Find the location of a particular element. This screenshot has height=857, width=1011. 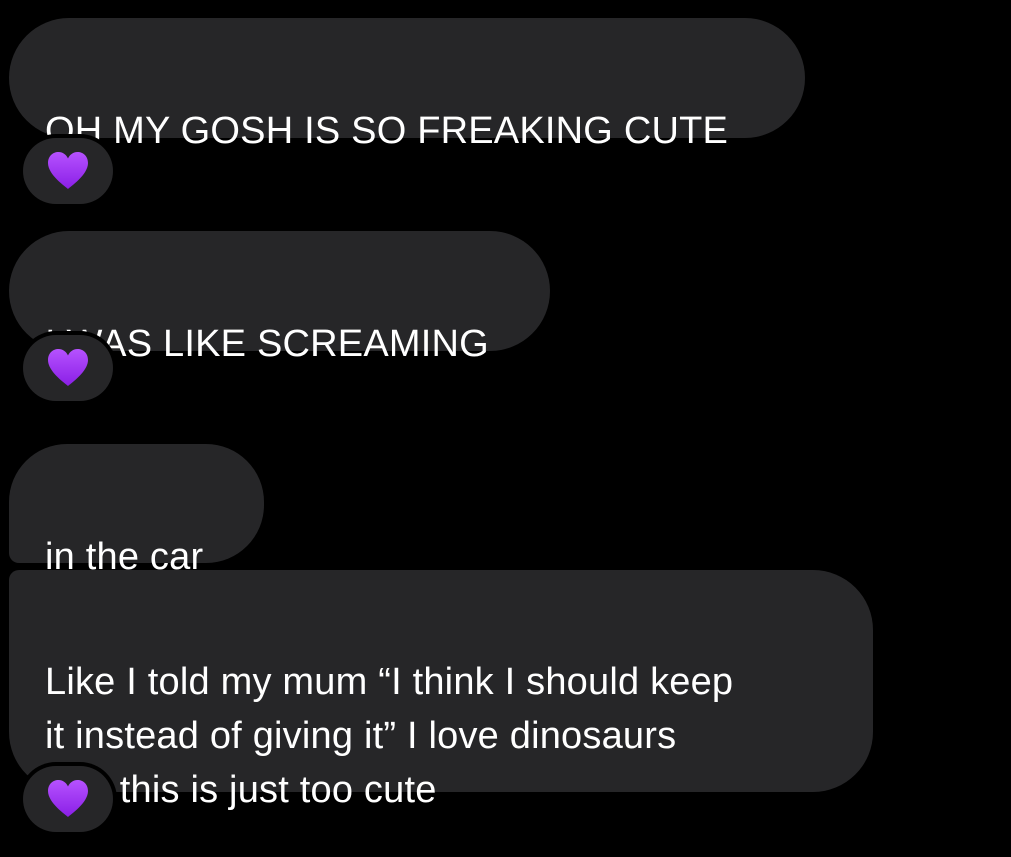

message-bubble: OH MY GOSH IS SO FREAKING CUTE is located at coordinates (407, 85).